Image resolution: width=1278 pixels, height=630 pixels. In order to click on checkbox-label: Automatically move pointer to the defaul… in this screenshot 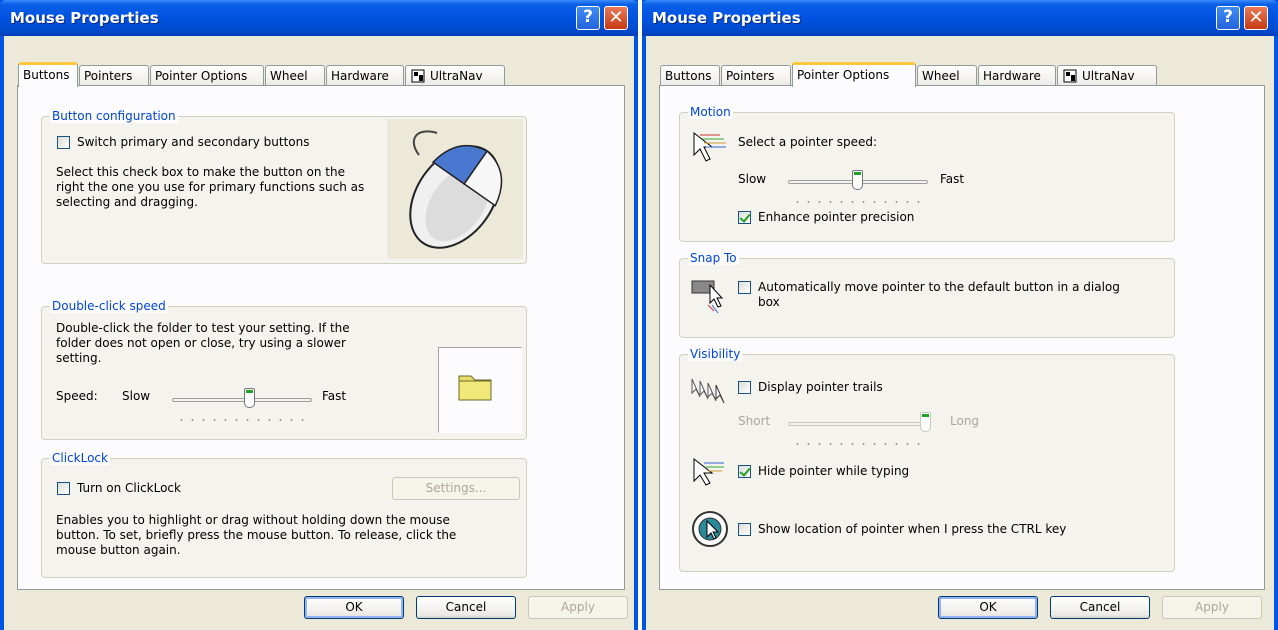, I will do `click(939, 294)`.